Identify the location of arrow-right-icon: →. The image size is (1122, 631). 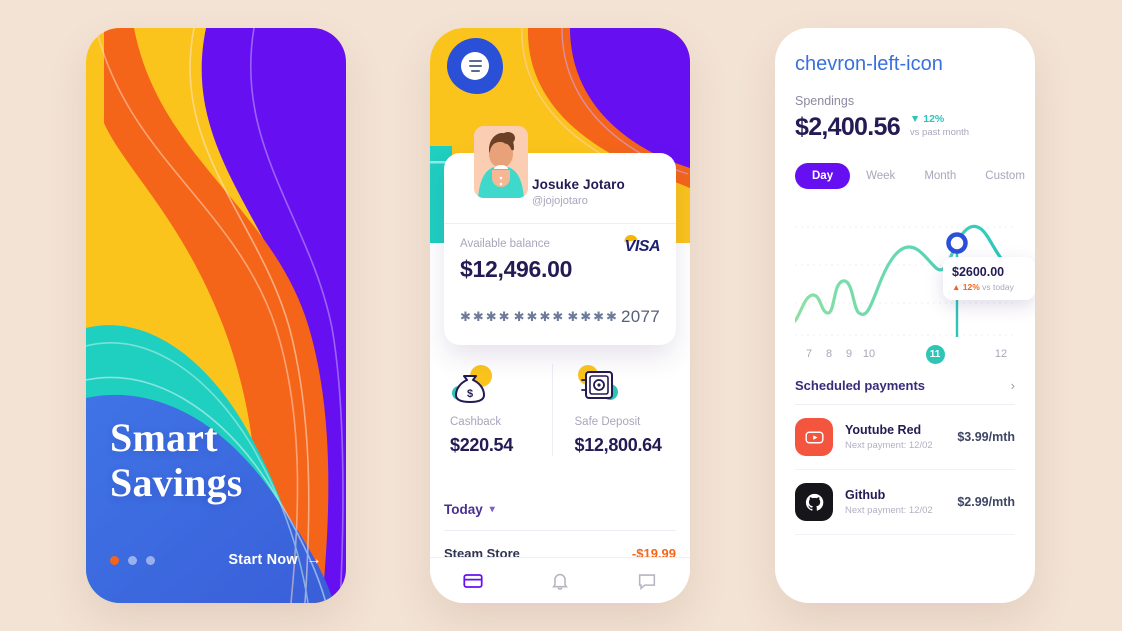
(313, 559).